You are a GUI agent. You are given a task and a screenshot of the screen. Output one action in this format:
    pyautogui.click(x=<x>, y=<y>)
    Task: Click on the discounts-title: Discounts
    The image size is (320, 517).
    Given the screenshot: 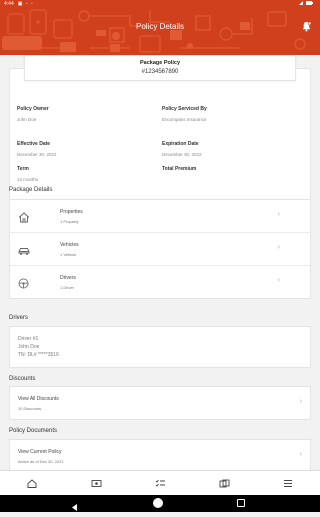 What is the action you would take?
    pyautogui.click(x=22, y=379)
    